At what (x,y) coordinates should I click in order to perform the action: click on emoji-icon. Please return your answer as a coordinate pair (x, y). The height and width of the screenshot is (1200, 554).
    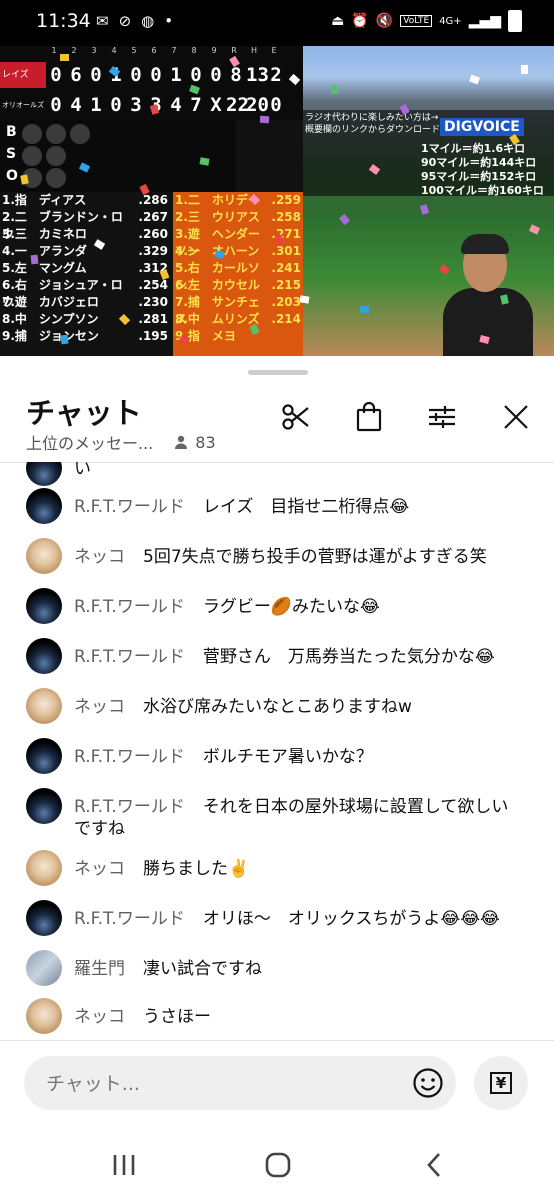
    Looking at the image, I should click on (428, 1083).